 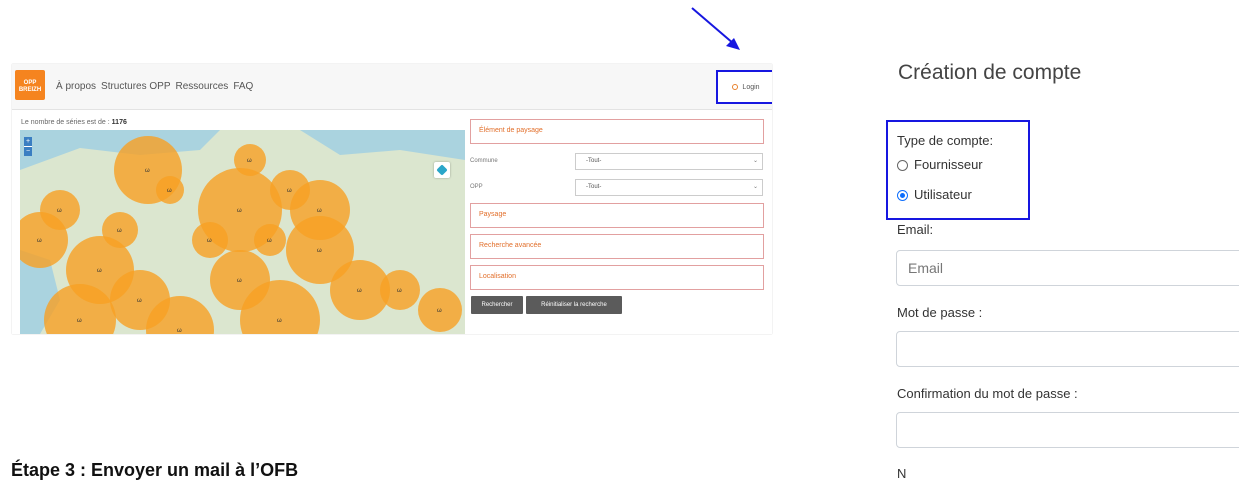 What do you see at coordinates (617, 215) in the screenshot?
I see `paysage-field: Paysage` at bounding box center [617, 215].